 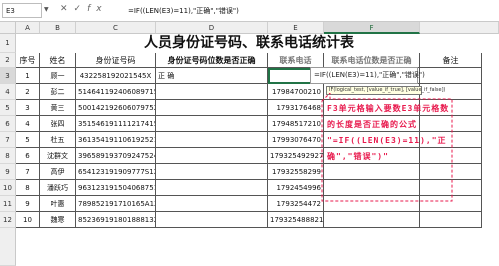 I want to click on table-cell-name: 张四, so click(x=58, y=124).